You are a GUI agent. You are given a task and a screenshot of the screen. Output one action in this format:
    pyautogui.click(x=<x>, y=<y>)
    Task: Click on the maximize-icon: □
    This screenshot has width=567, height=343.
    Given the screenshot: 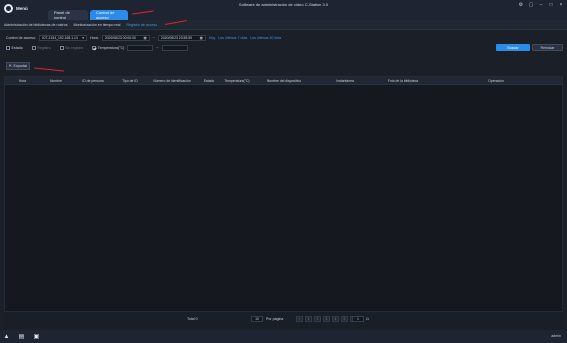 What is the action you would take?
    pyautogui.click(x=551, y=5)
    